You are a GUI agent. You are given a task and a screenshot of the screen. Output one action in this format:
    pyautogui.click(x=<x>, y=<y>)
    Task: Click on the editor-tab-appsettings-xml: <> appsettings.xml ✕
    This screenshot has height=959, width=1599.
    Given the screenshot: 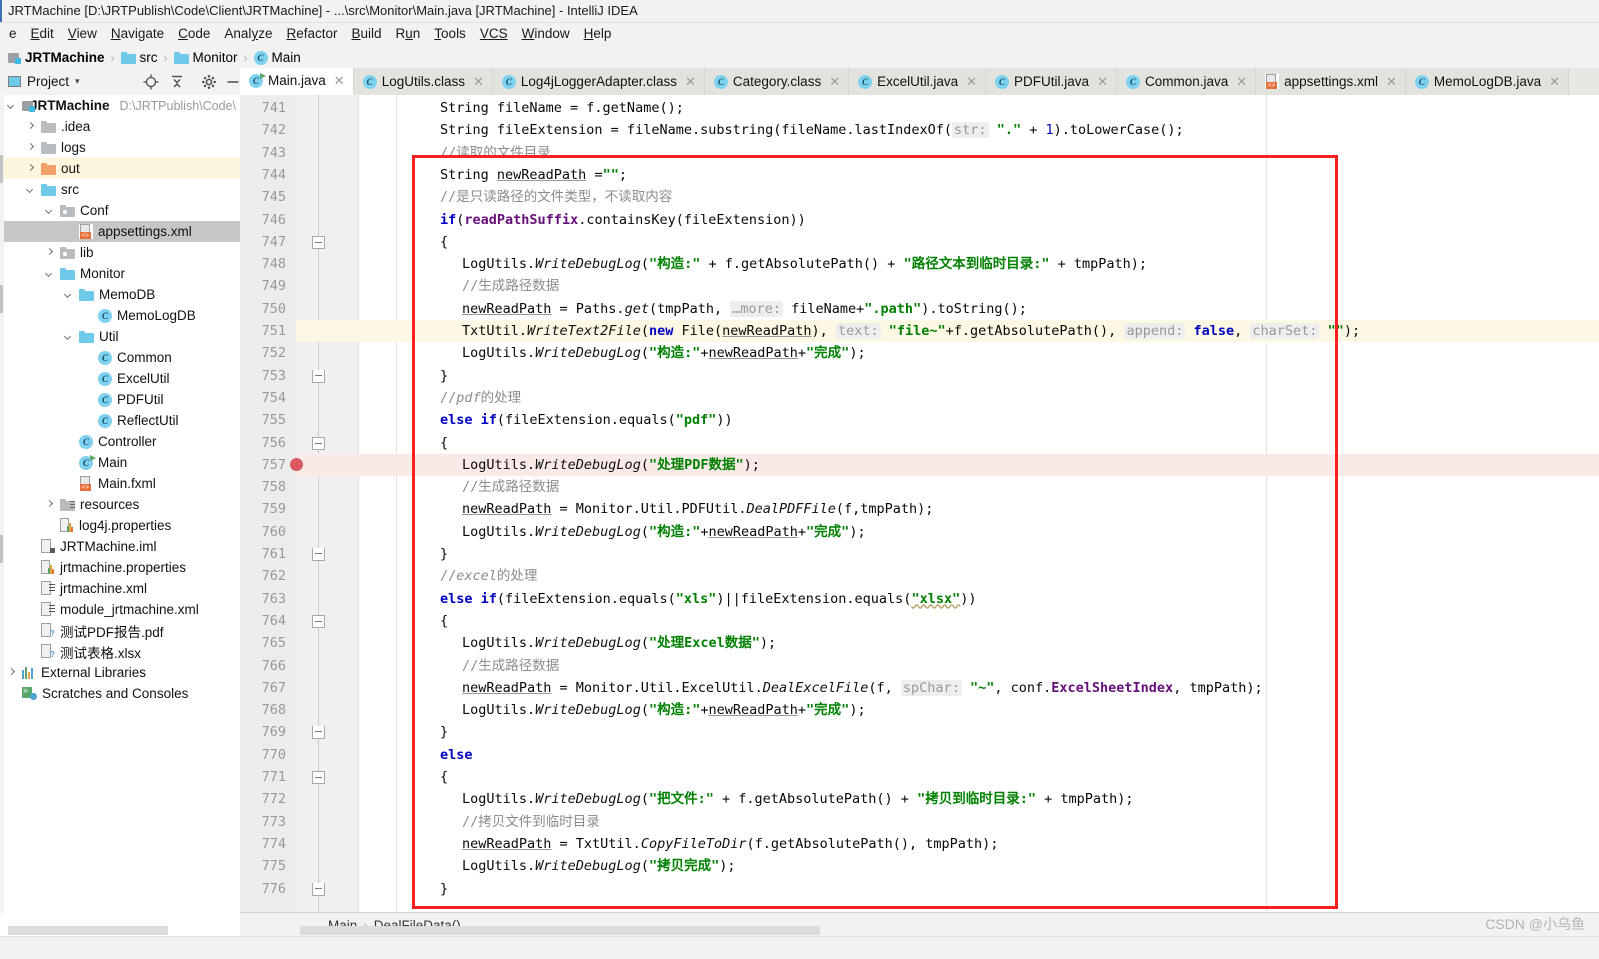 What is the action you would take?
    pyautogui.click(x=1331, y=81)
    